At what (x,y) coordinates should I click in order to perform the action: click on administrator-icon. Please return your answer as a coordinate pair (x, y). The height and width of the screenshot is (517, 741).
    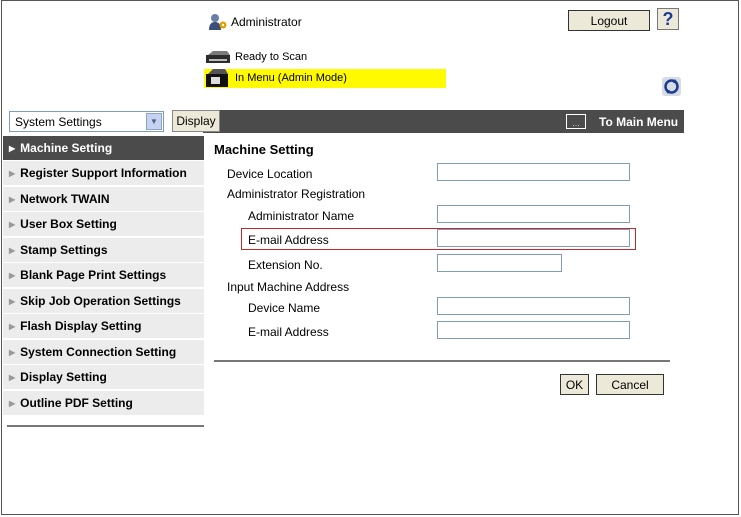
    Looking at the image, I should click on (218, 22).